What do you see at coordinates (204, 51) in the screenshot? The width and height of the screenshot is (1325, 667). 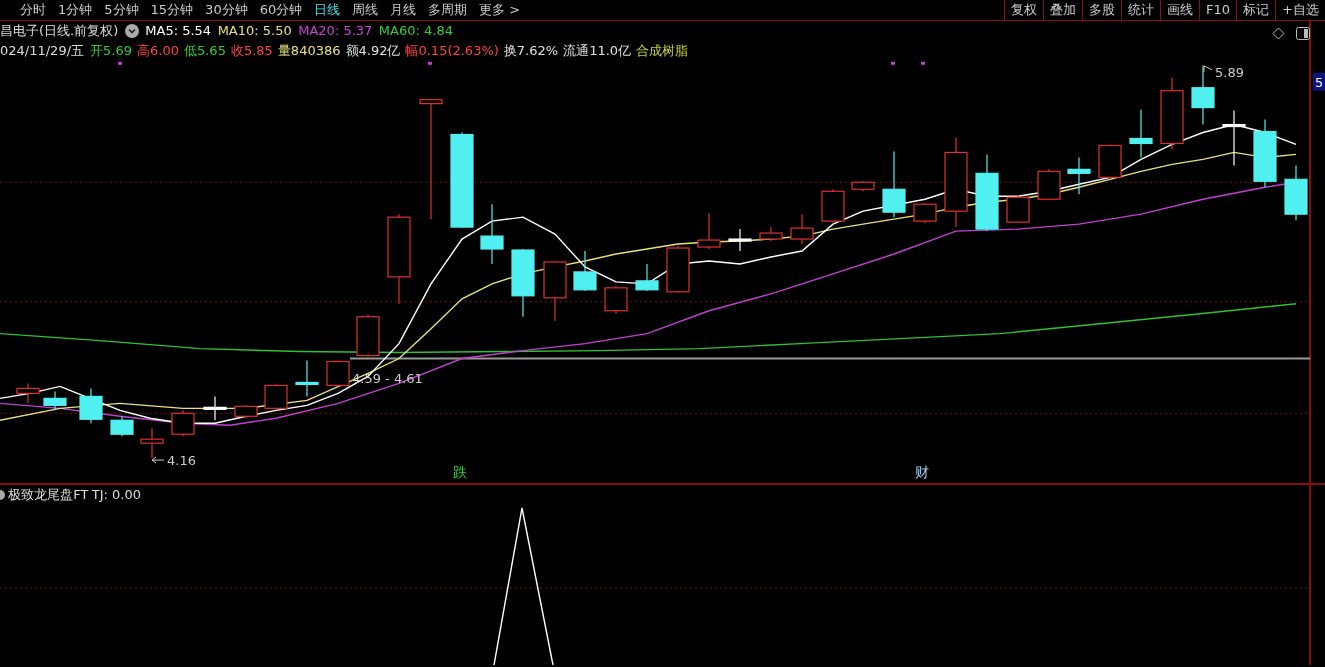 I see `quote-field: 低5.65` at bounding box center [204, 51].